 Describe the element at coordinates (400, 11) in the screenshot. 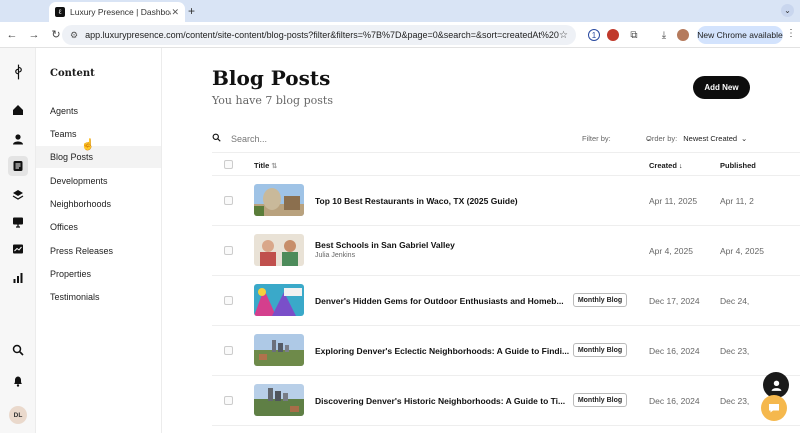

I see `browser-tab-bar: ℓ Luxury Presence | Dashboard ✕ + ⌄` at that location.